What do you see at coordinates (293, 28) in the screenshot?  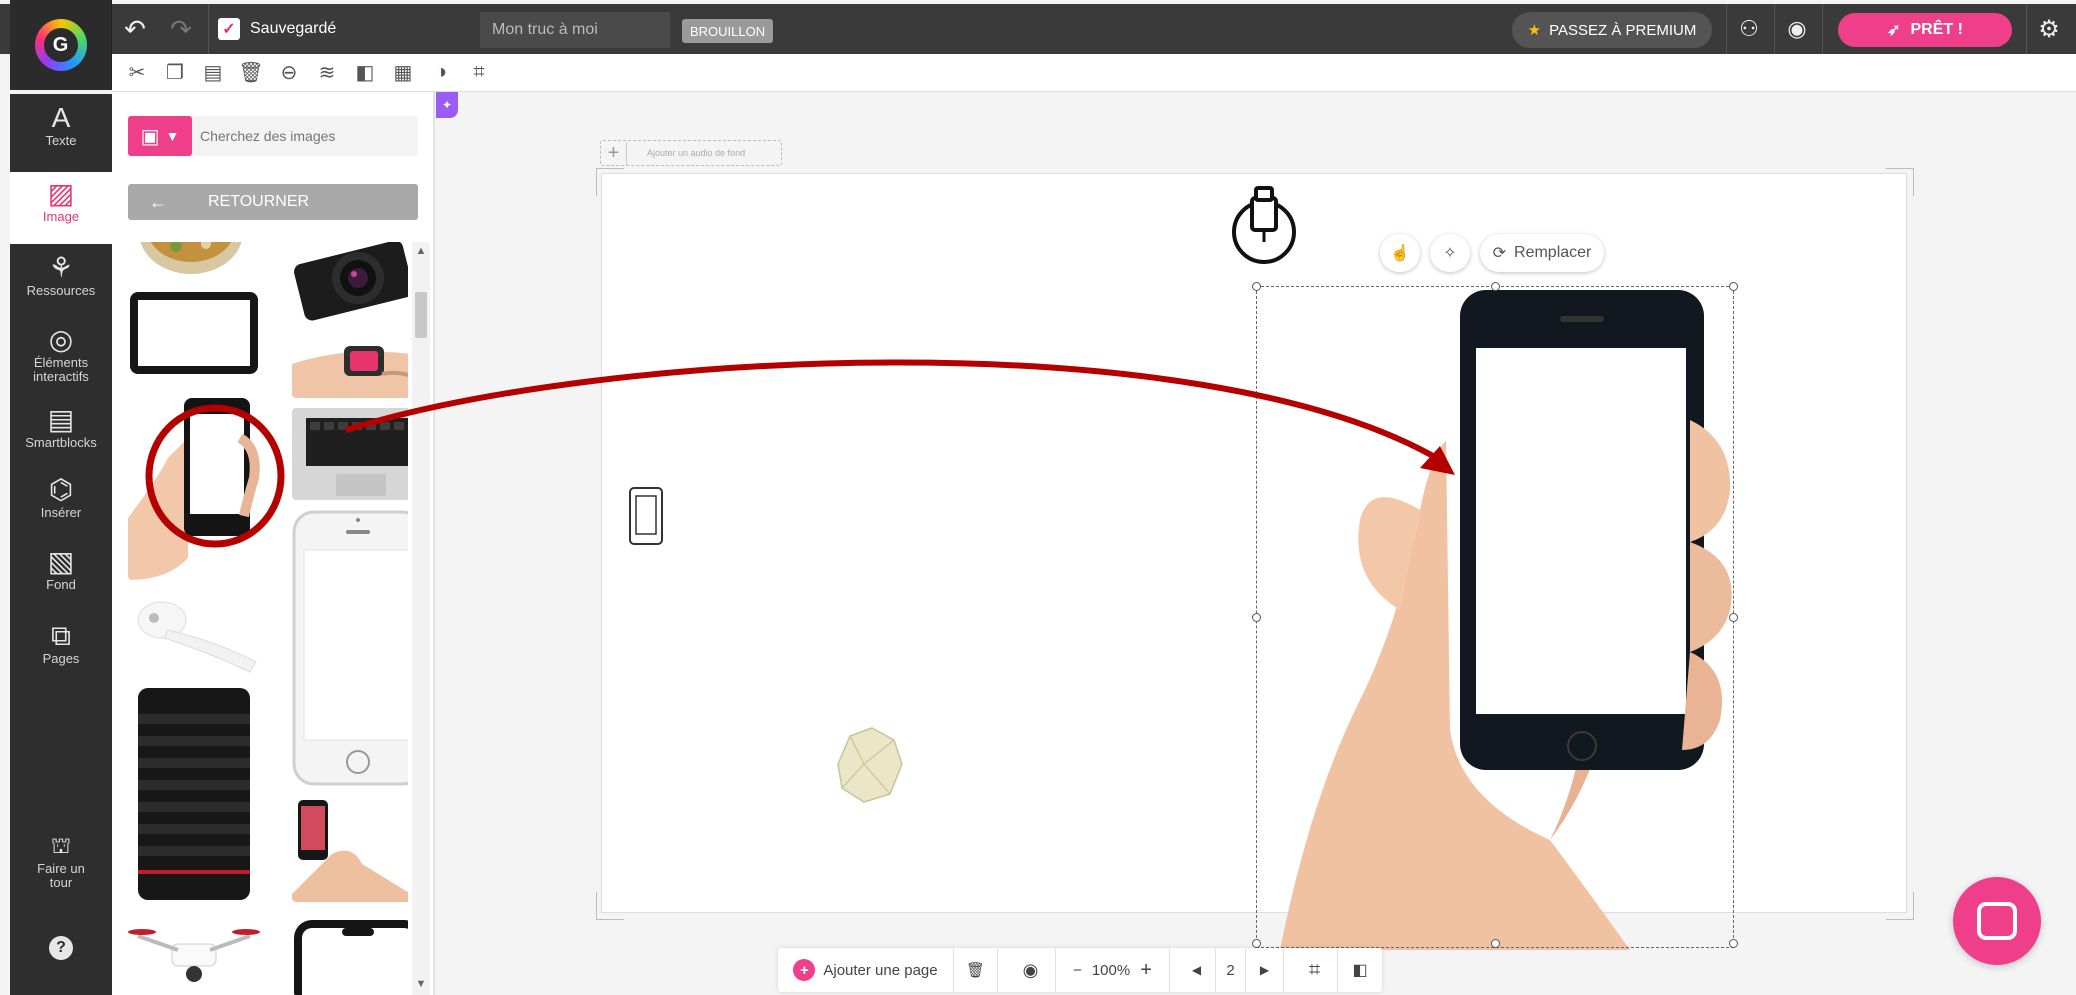 I see `saved-label: Sauvegardé` at bounding box center [293, 28].